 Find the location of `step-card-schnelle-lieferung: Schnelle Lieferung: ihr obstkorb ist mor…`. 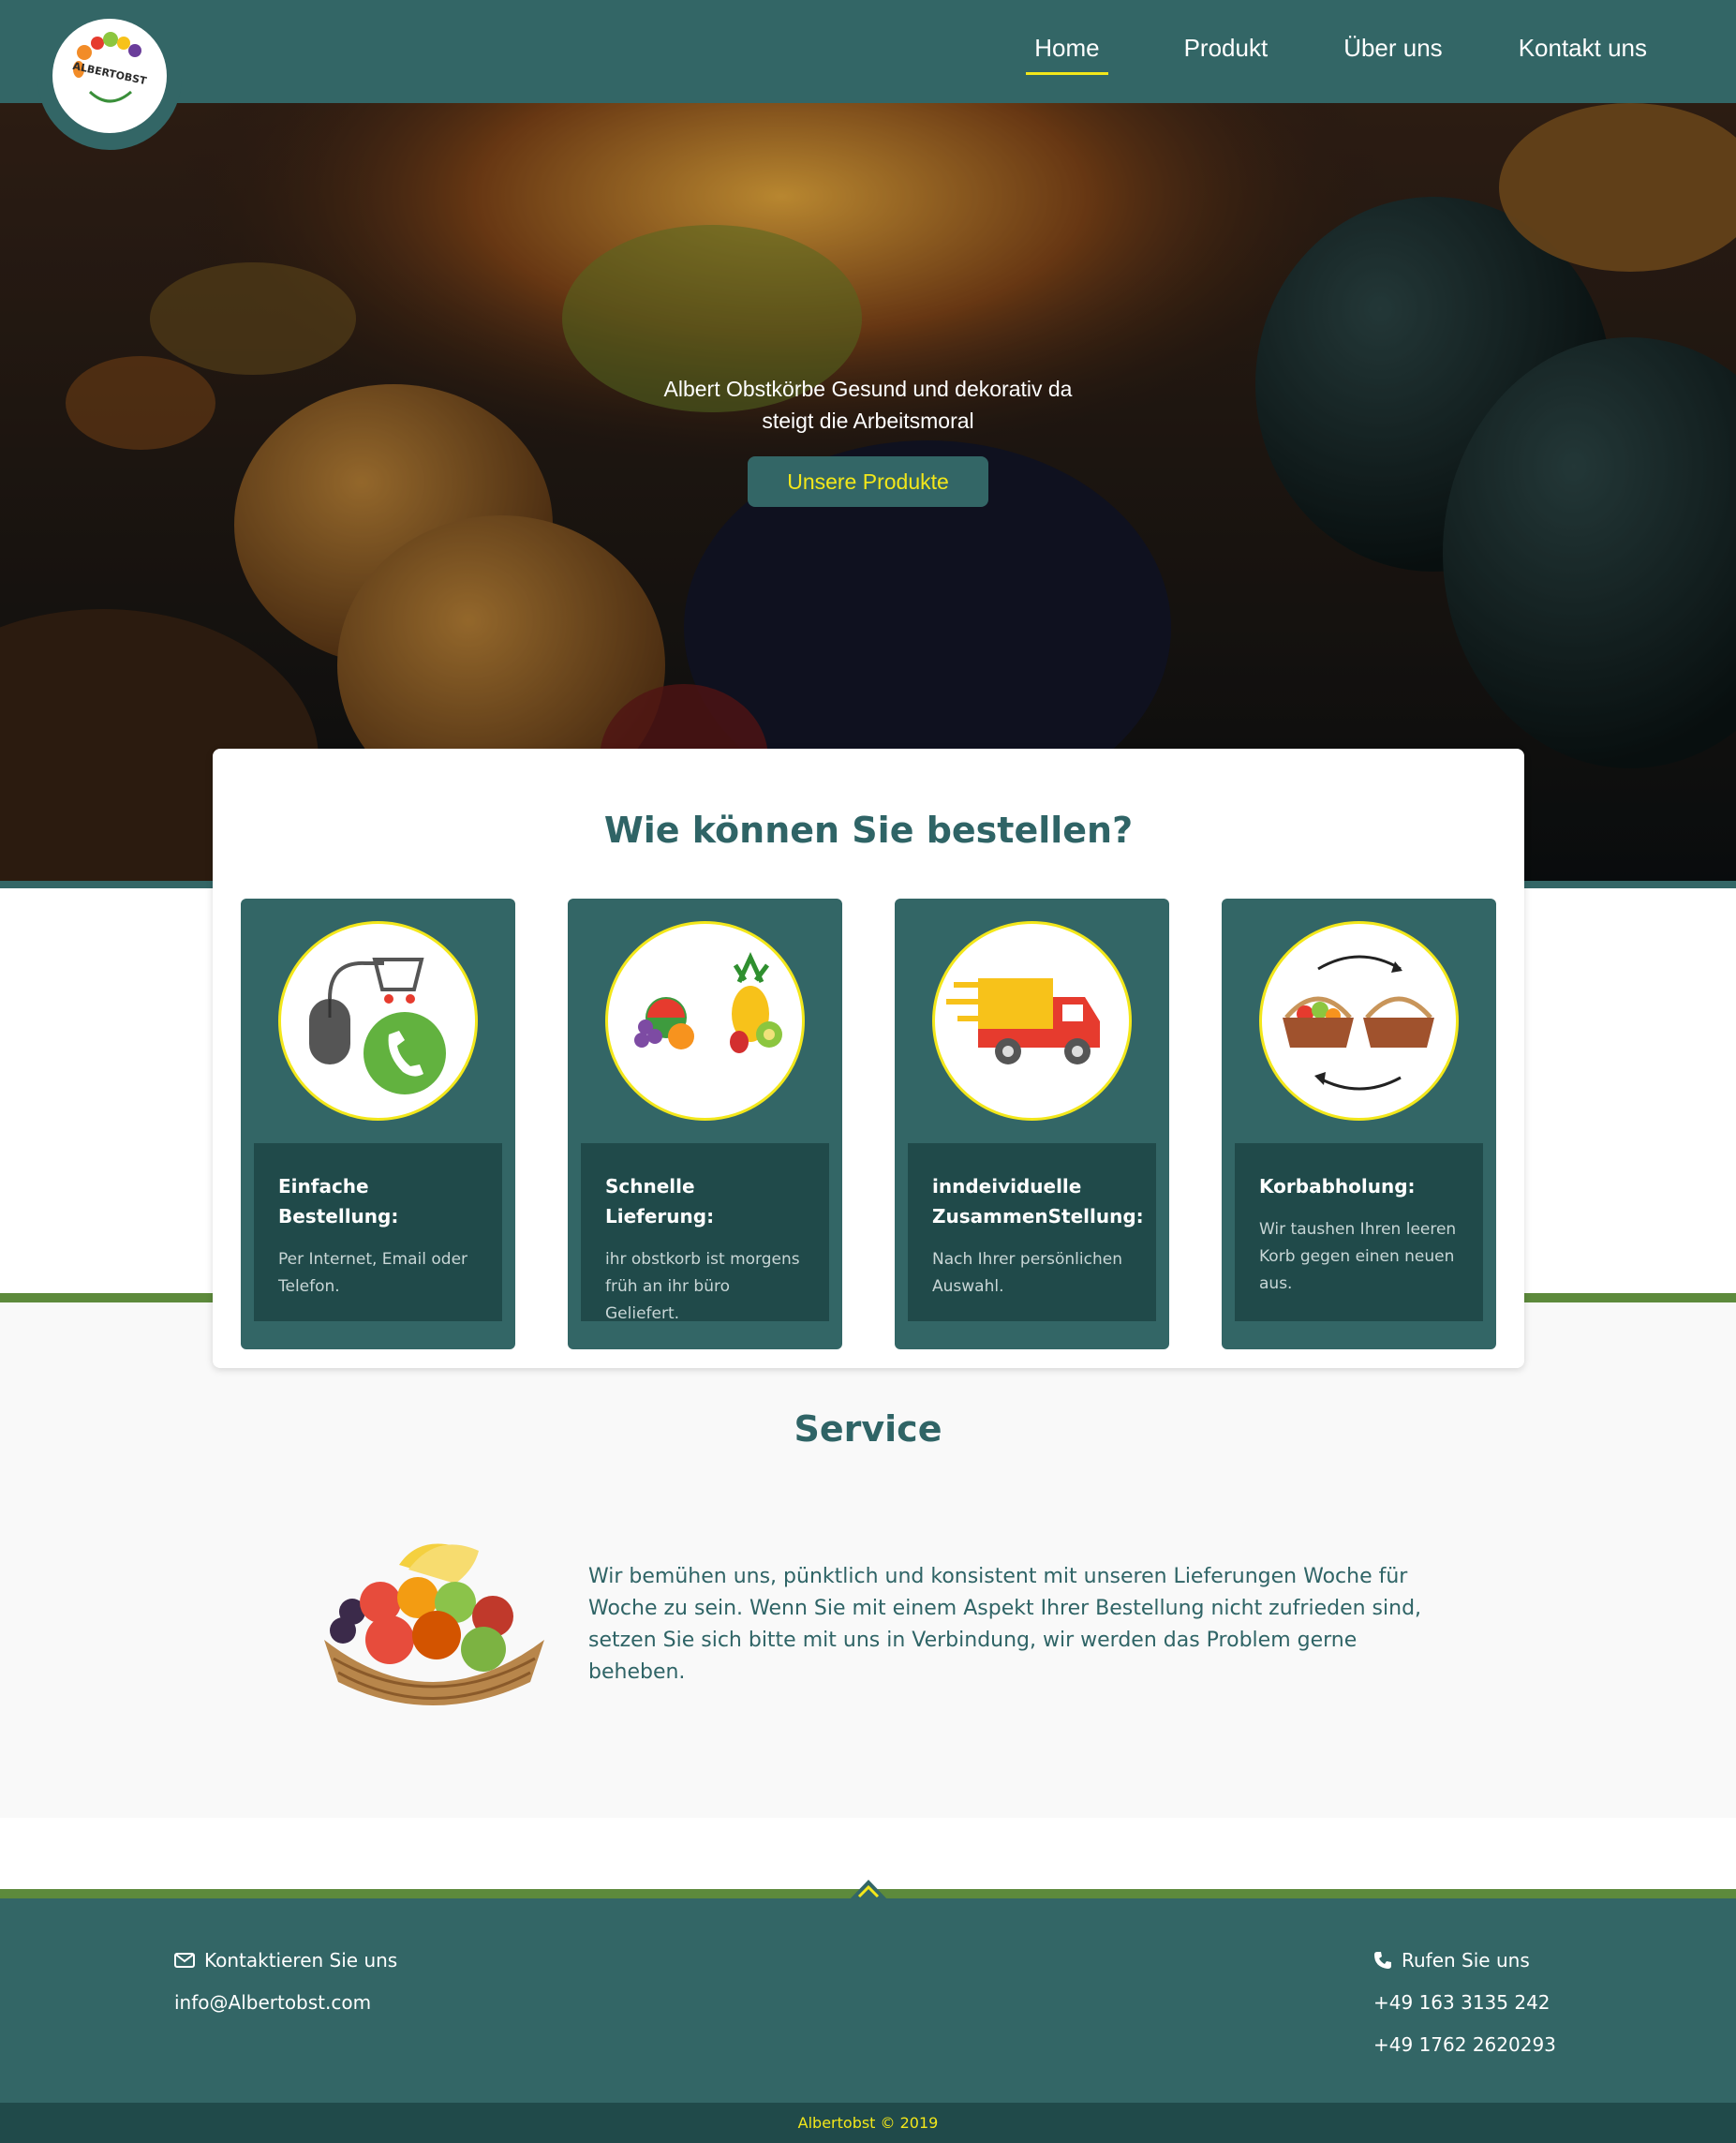

step-card-schnelle-lieferung: Schnelle Lieferung: ihr obstkorb ist mor… is located at coordinates (705, 1124).